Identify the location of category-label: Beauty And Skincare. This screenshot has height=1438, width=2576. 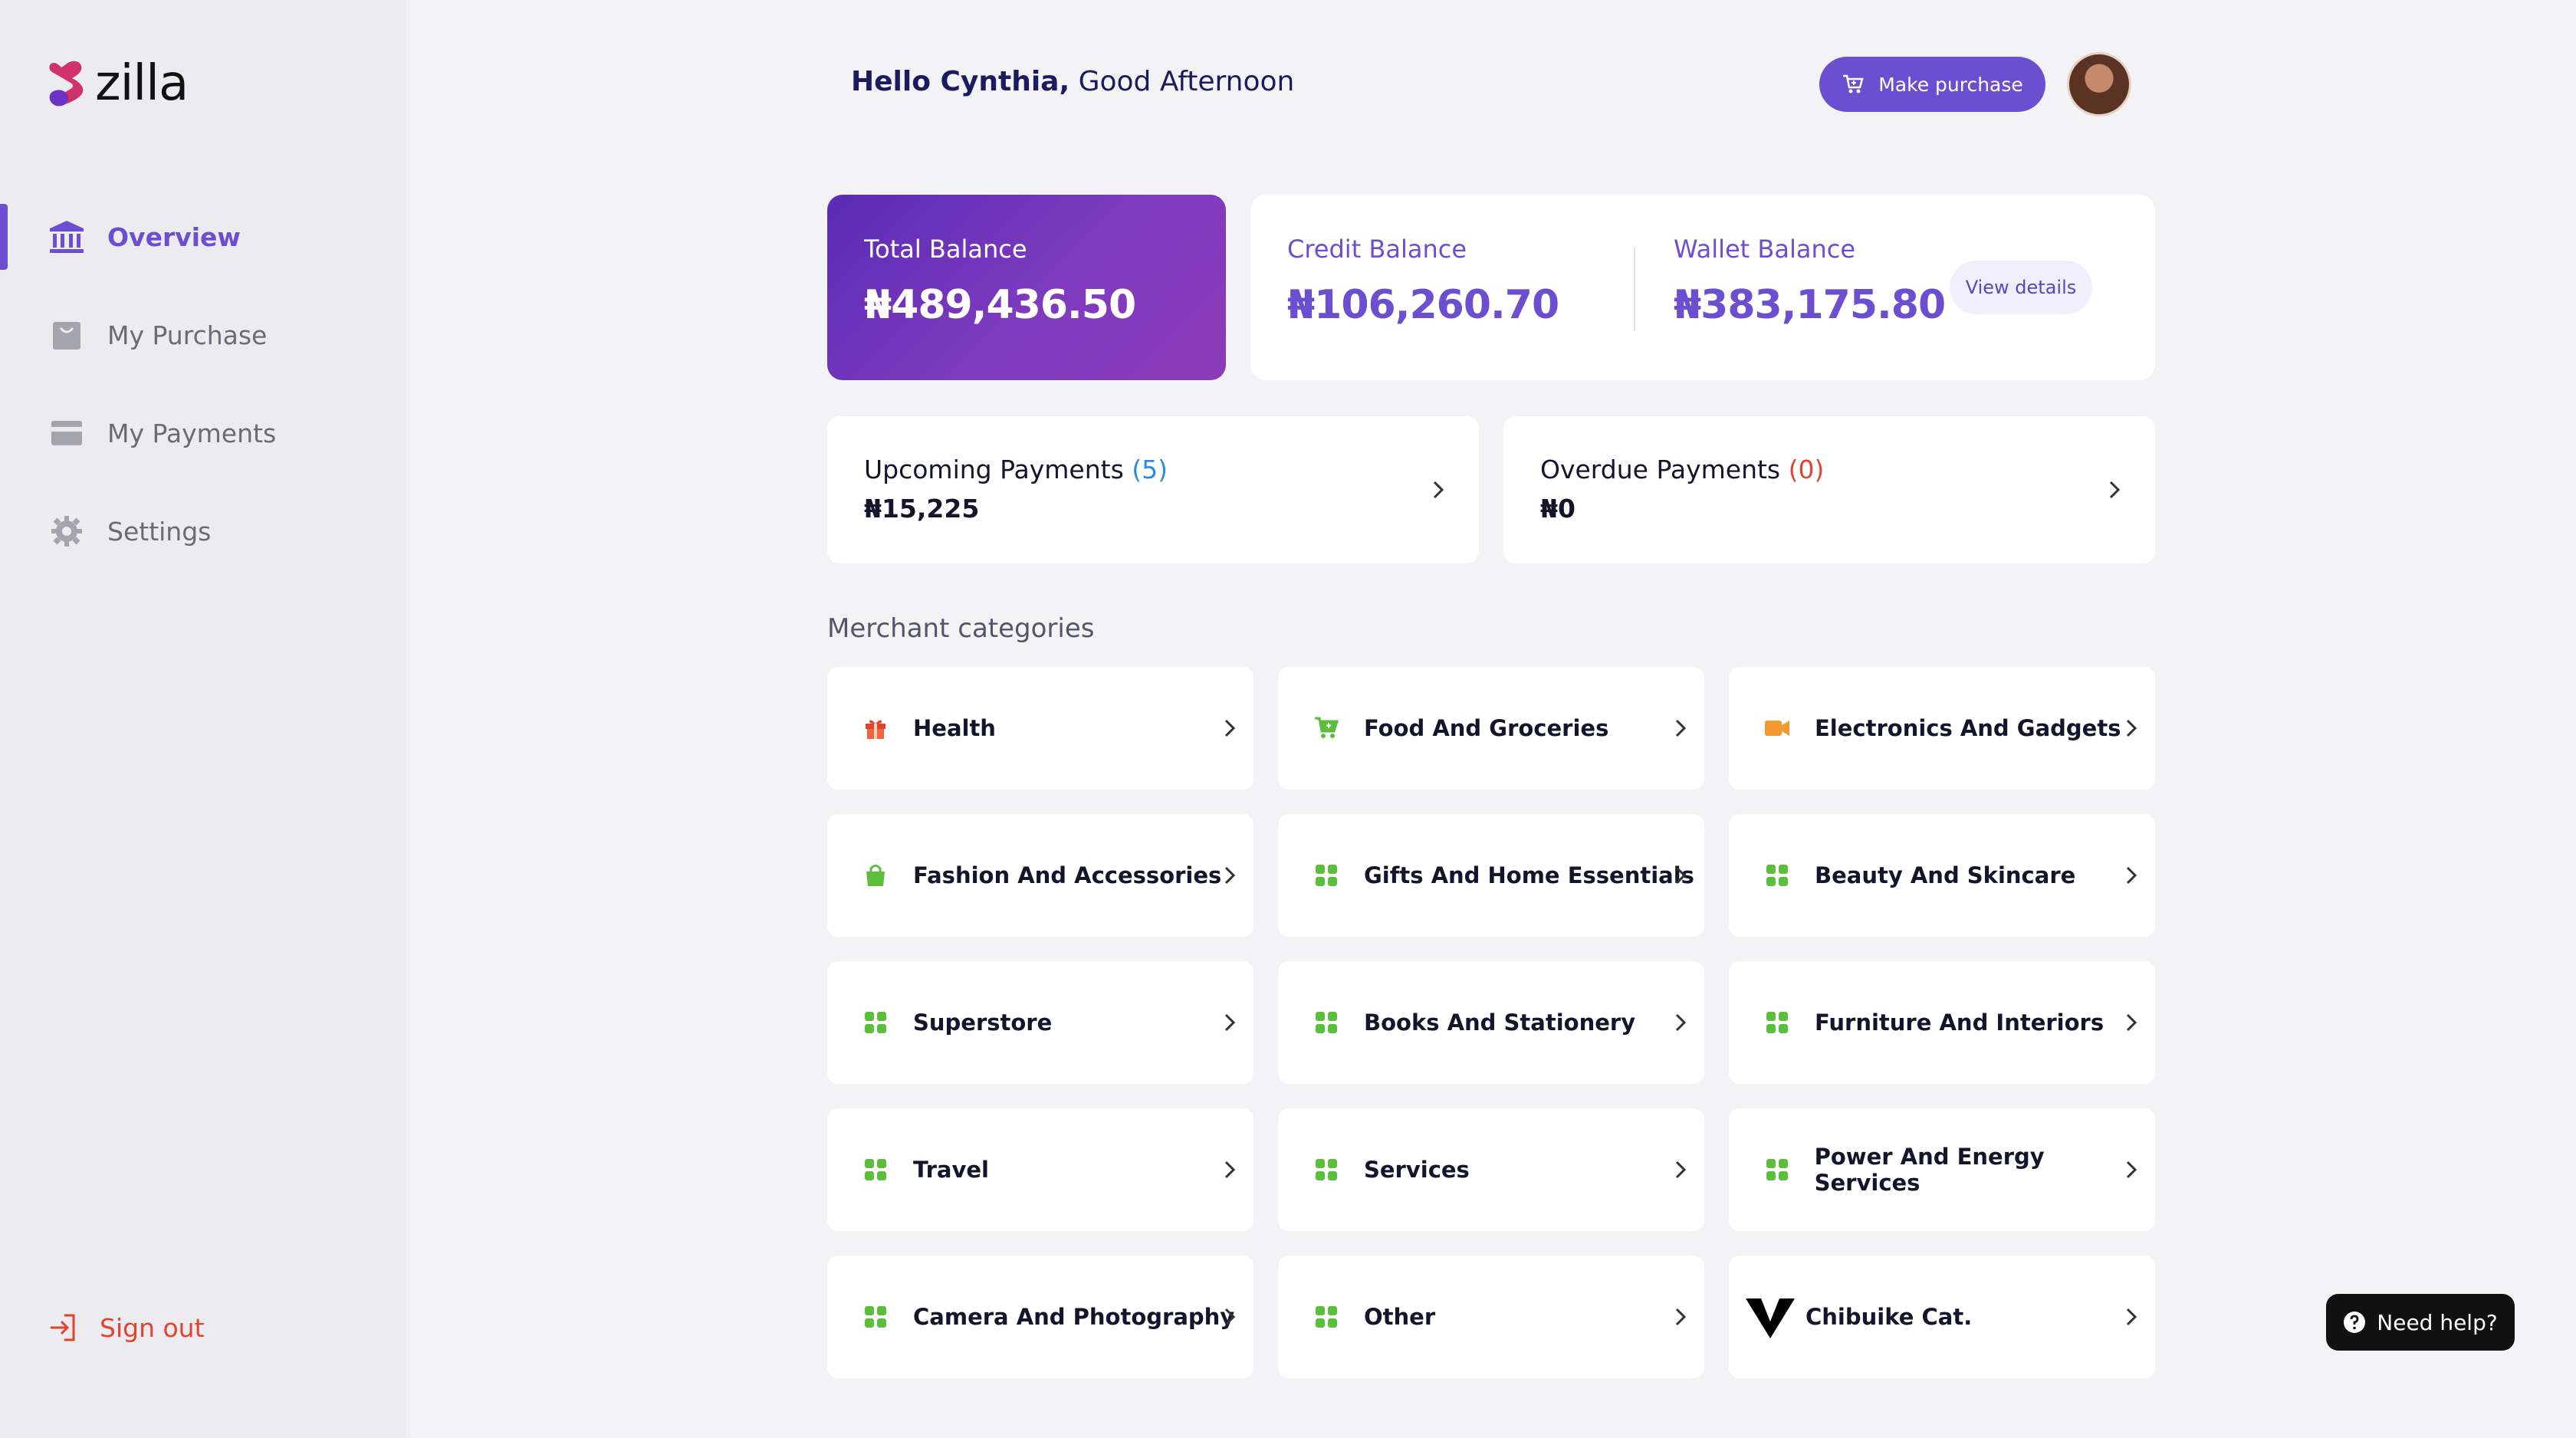
(1946, 875).